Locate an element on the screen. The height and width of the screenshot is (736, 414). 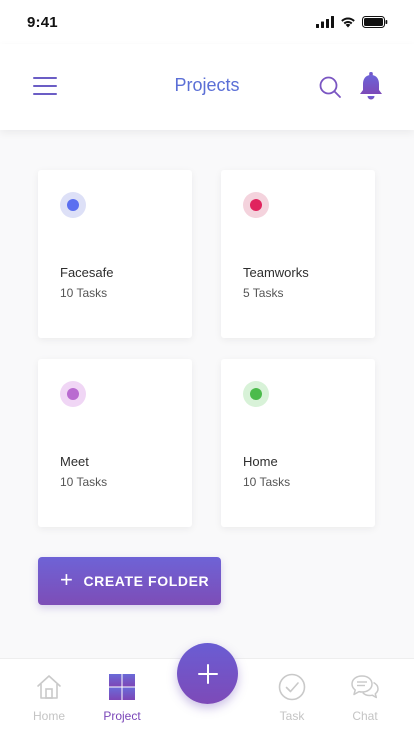
nav-label-chat: Chat is located at coordinates (365, 716).